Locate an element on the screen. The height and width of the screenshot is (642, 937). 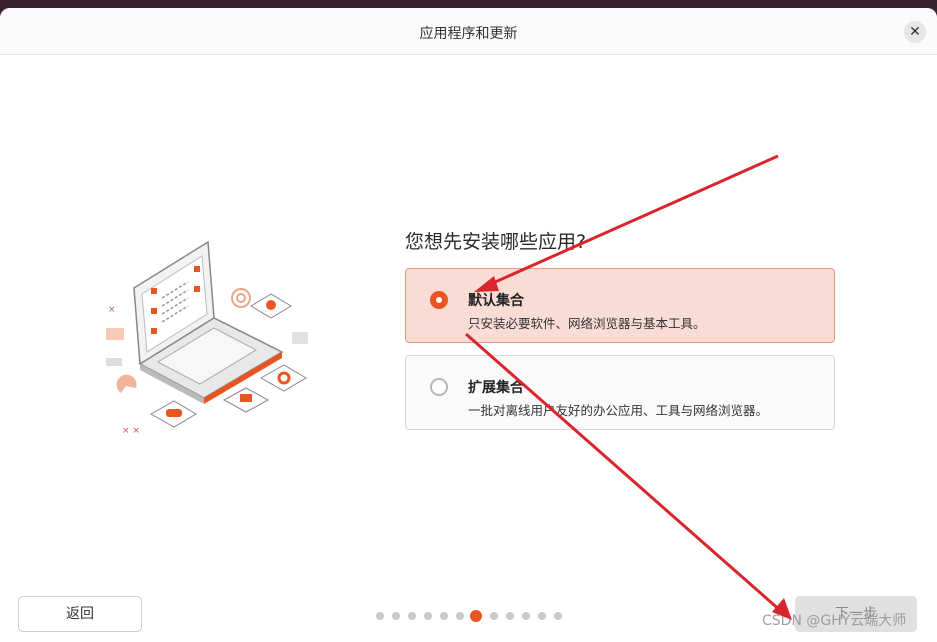
window-title: 应用程序和更新 is located at coordinates (468, 34).